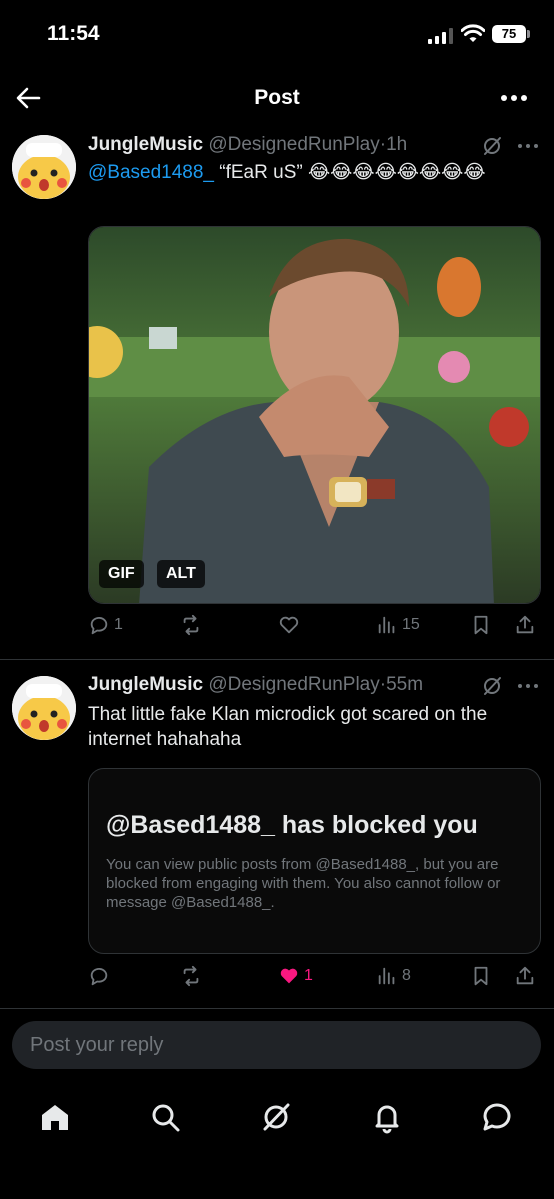 This screenshot has width=554, height=1199. I want to click on views-action: 8, so click(393, 976).